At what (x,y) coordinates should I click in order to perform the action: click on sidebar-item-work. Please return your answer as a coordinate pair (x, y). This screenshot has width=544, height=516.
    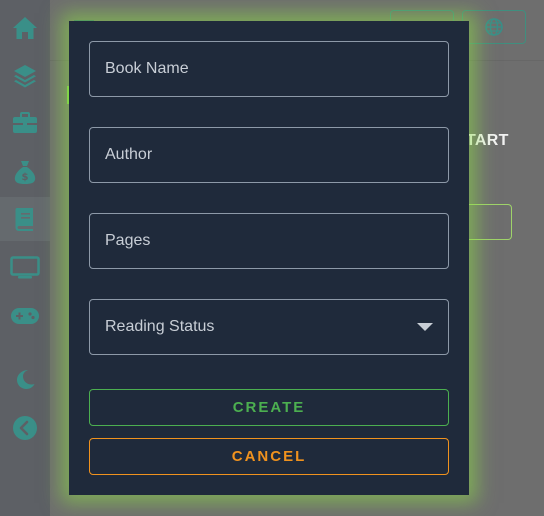
    Looking at the image, I should click on (25, 123).